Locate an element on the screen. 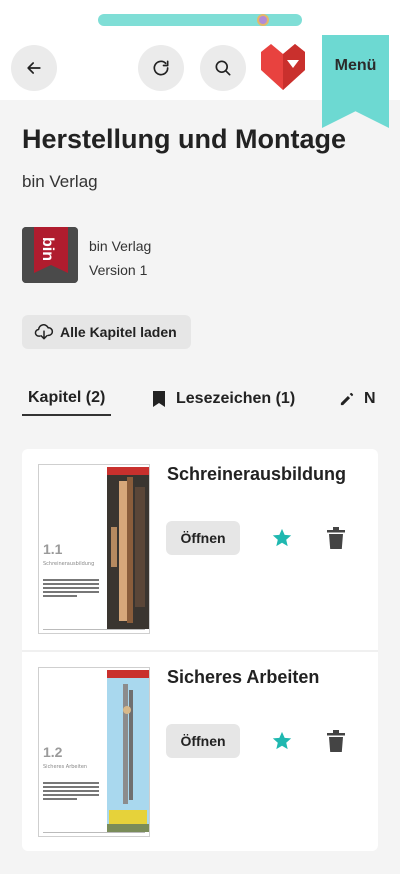 This screenshot has height=874, width=400. chapter-title: Schreinerausbildung is located at coordinates (256, 474).